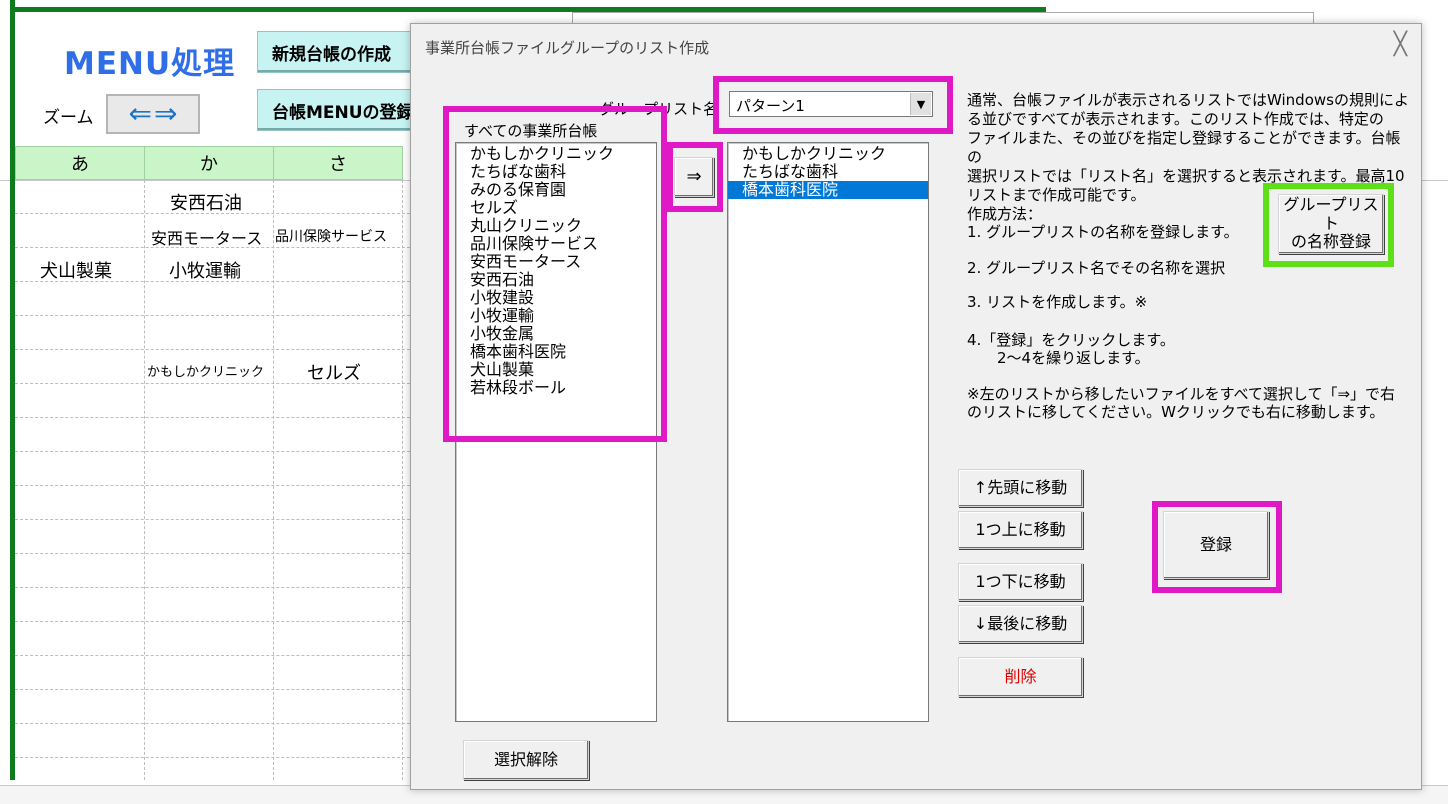 This screenshot has width=1448, height=804. What do you see at coordinates (556, 388) in the screenshot?
I see `list-item: 若林段ボール` at bounding box center [556, 388].